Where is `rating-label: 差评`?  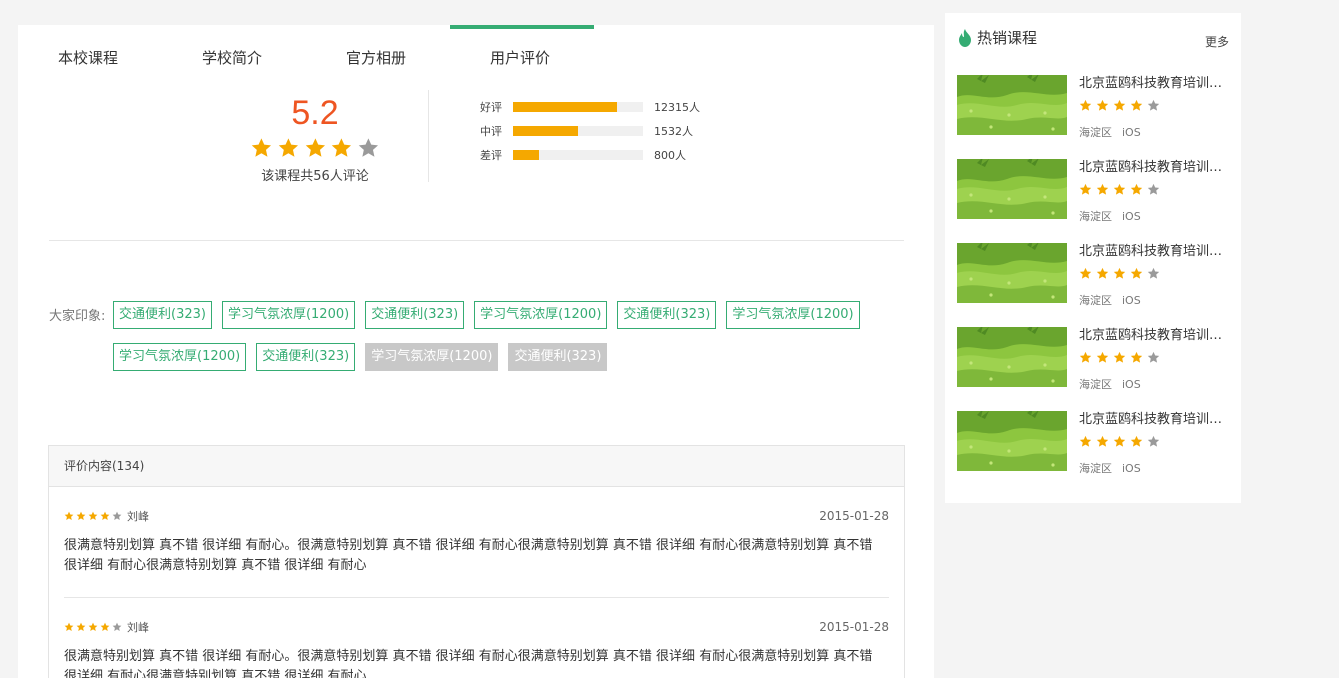 rating-label: 差评 is located at coordinates (491, 155).